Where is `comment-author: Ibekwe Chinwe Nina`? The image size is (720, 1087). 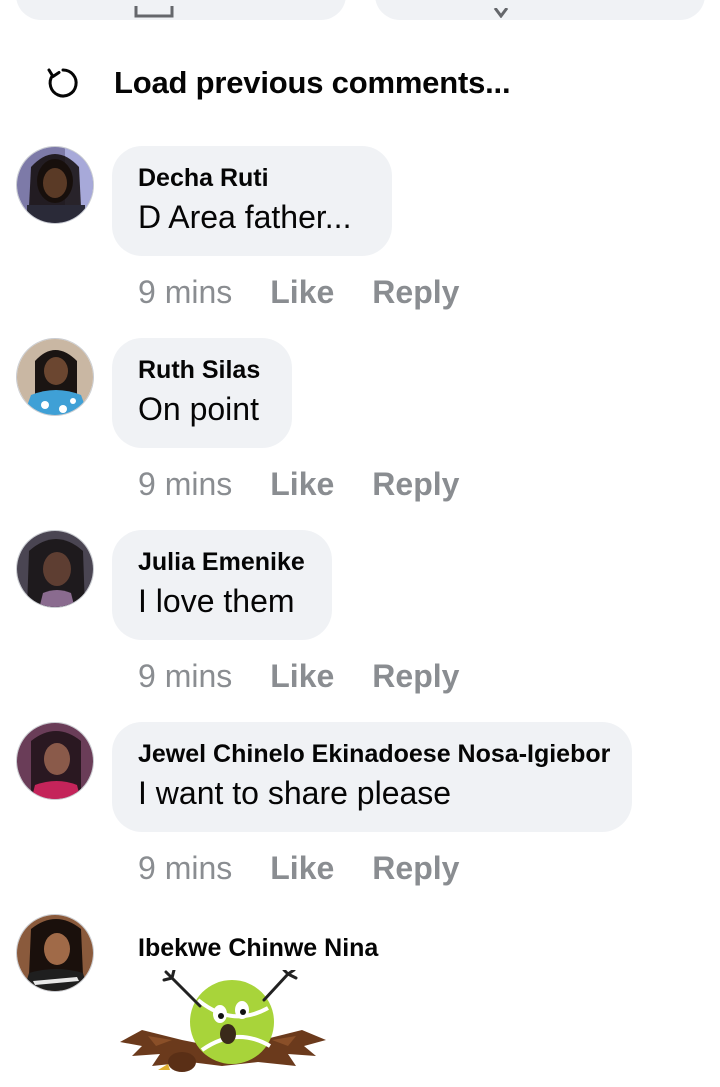
comment-author: Ibekwe Chinwe Nina is located at coordinates (258, 948).